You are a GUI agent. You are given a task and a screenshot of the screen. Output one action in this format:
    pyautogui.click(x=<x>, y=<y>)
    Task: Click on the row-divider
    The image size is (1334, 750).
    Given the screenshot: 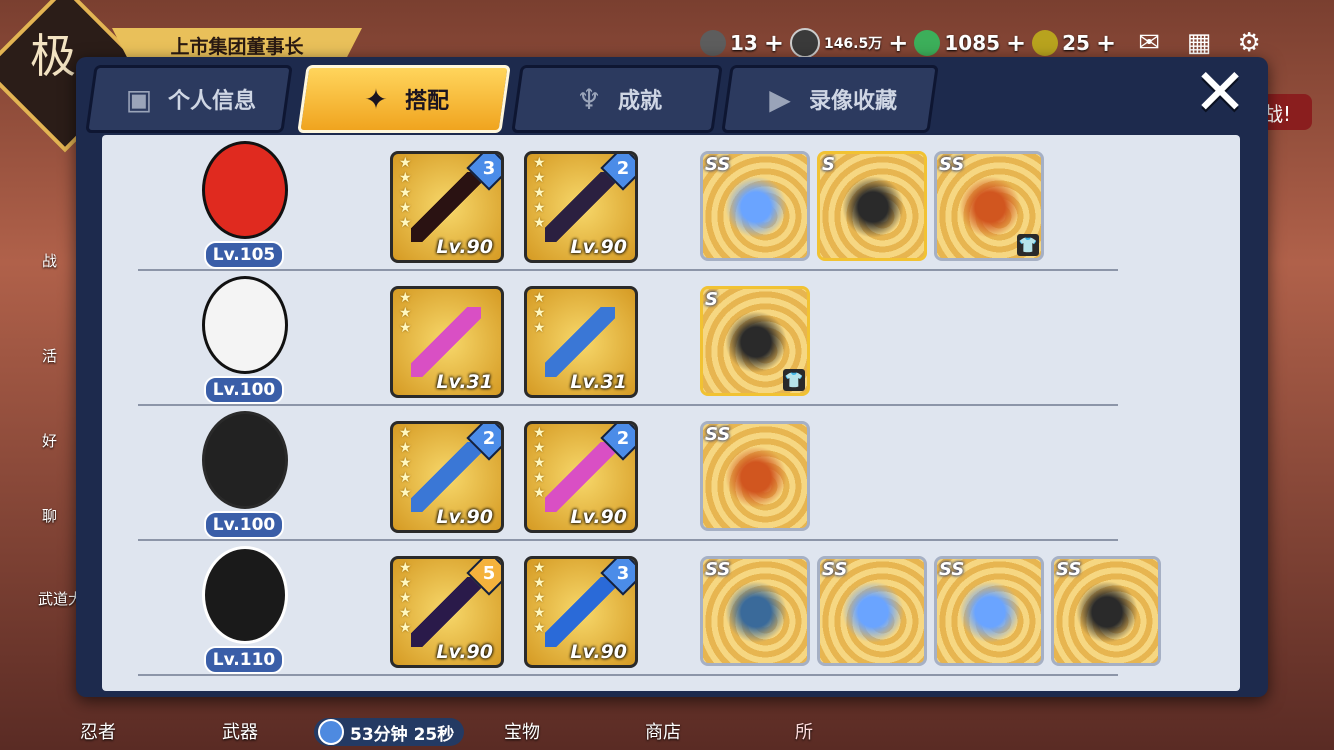 What is the action you would take?
    pyautogui.click(x=628, y=405)
    